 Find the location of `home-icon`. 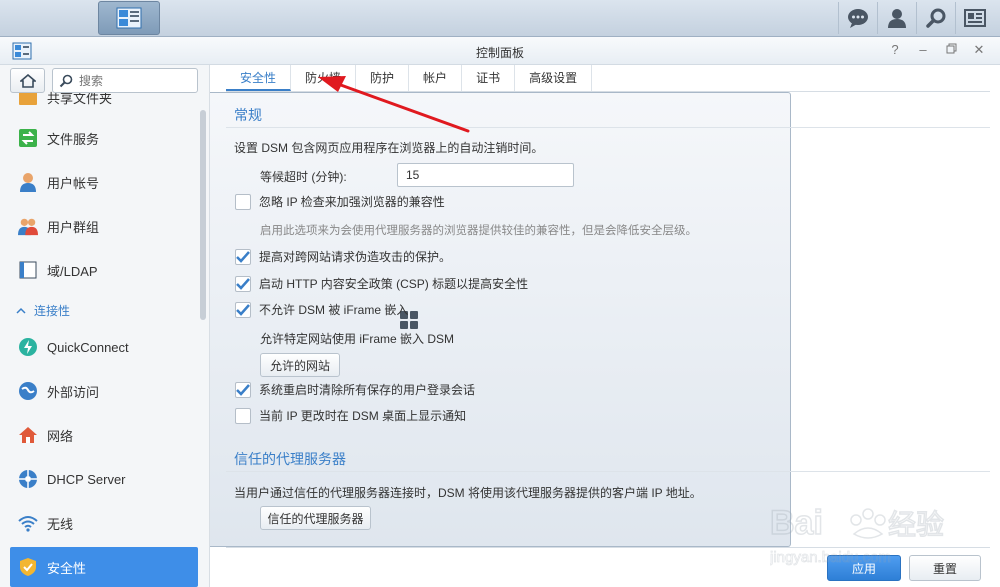

home-icon is located at coordinates (27, 80).